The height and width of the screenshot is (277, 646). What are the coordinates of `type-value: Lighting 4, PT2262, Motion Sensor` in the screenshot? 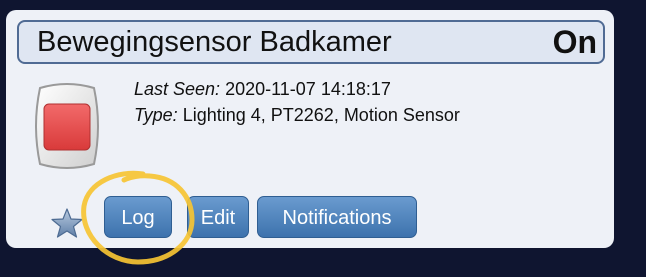 It's located at (321, 115).